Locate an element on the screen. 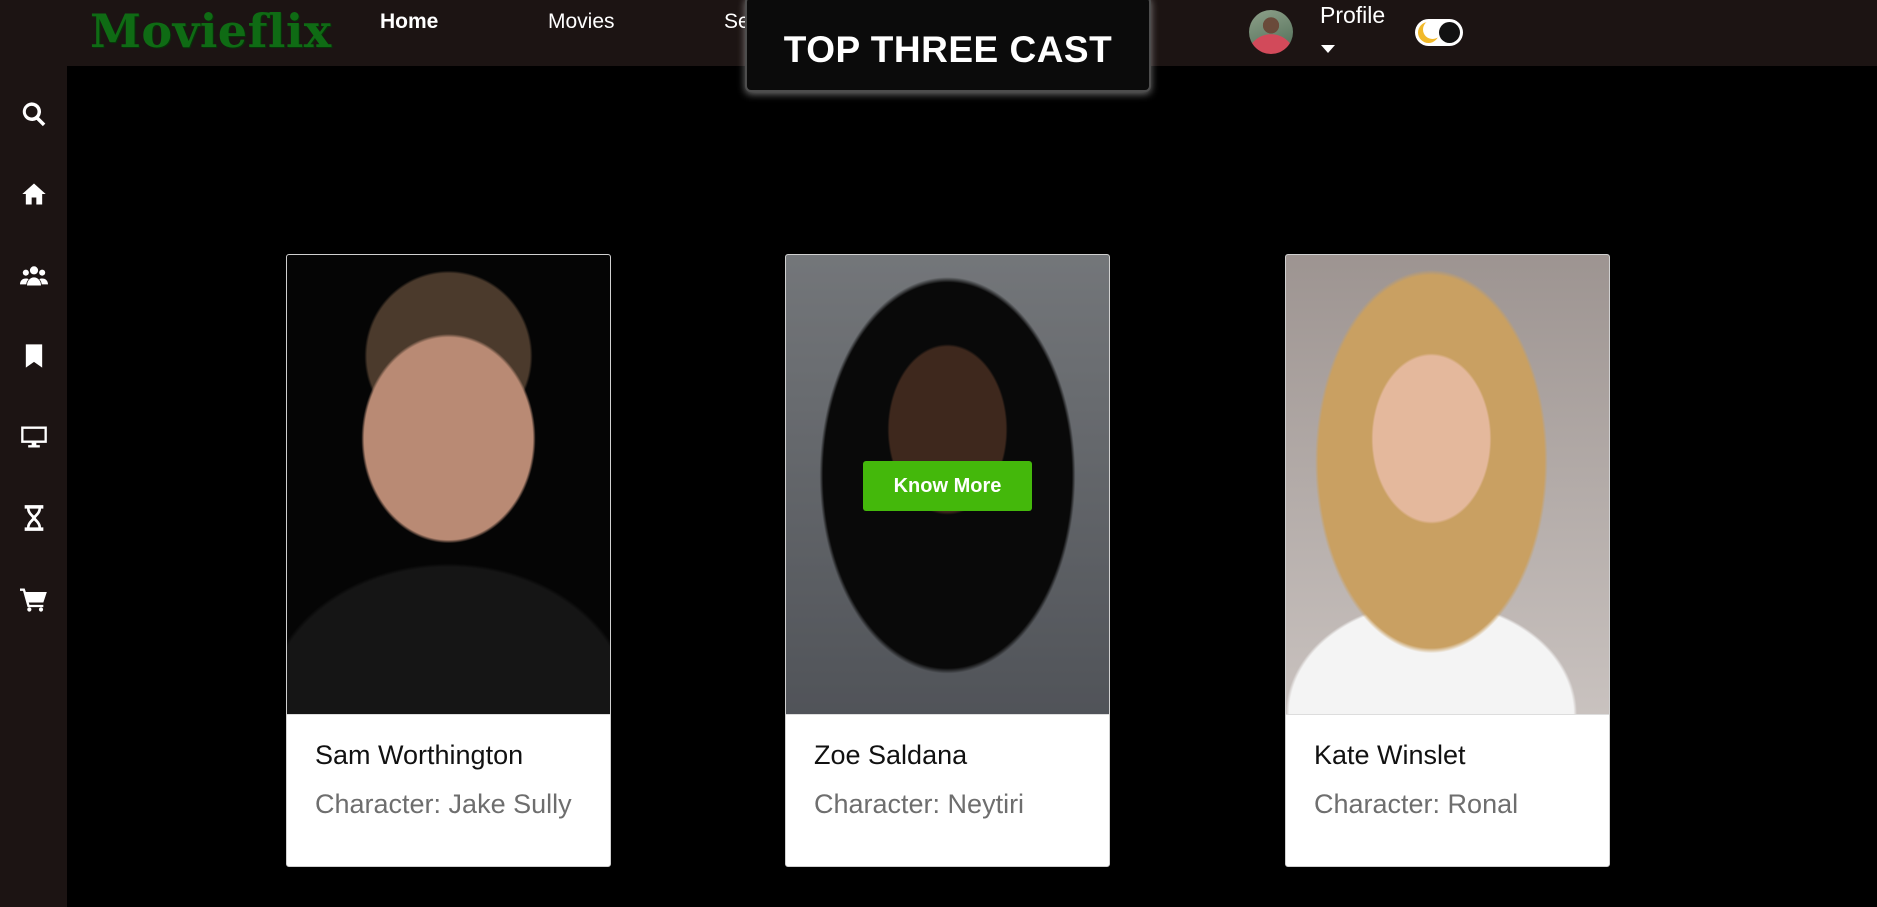 This screenshot has width=1877, height=907. cart-icon is located at coordinates (33, 600).